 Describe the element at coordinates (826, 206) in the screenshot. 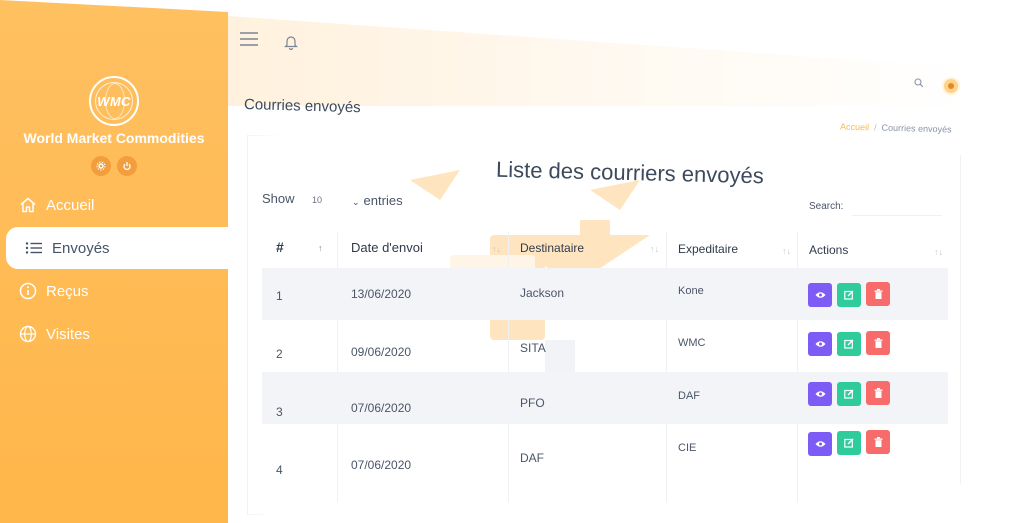

I see `search-label: Search:` at that location.